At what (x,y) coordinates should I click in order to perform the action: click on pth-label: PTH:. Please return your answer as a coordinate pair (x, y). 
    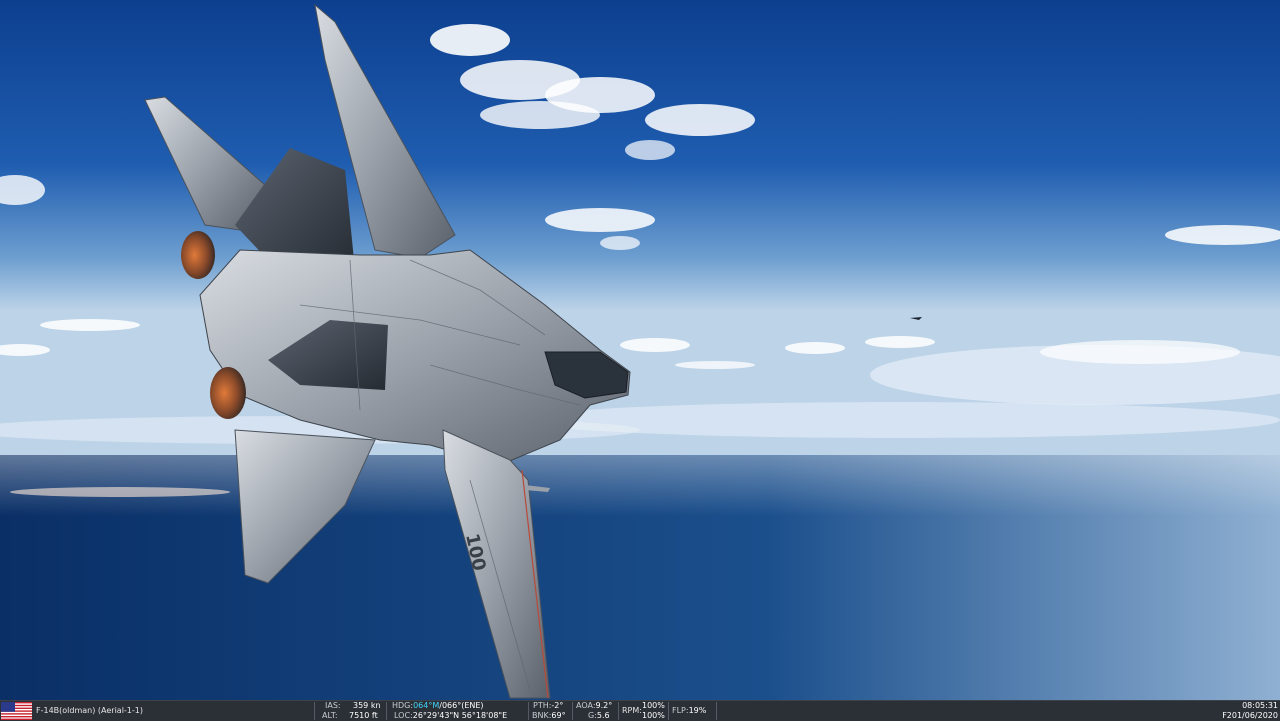
    Looking at the image, I should click on (542, 705).